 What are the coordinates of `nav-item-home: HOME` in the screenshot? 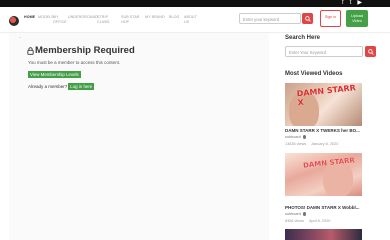 It's located at (31, 19).